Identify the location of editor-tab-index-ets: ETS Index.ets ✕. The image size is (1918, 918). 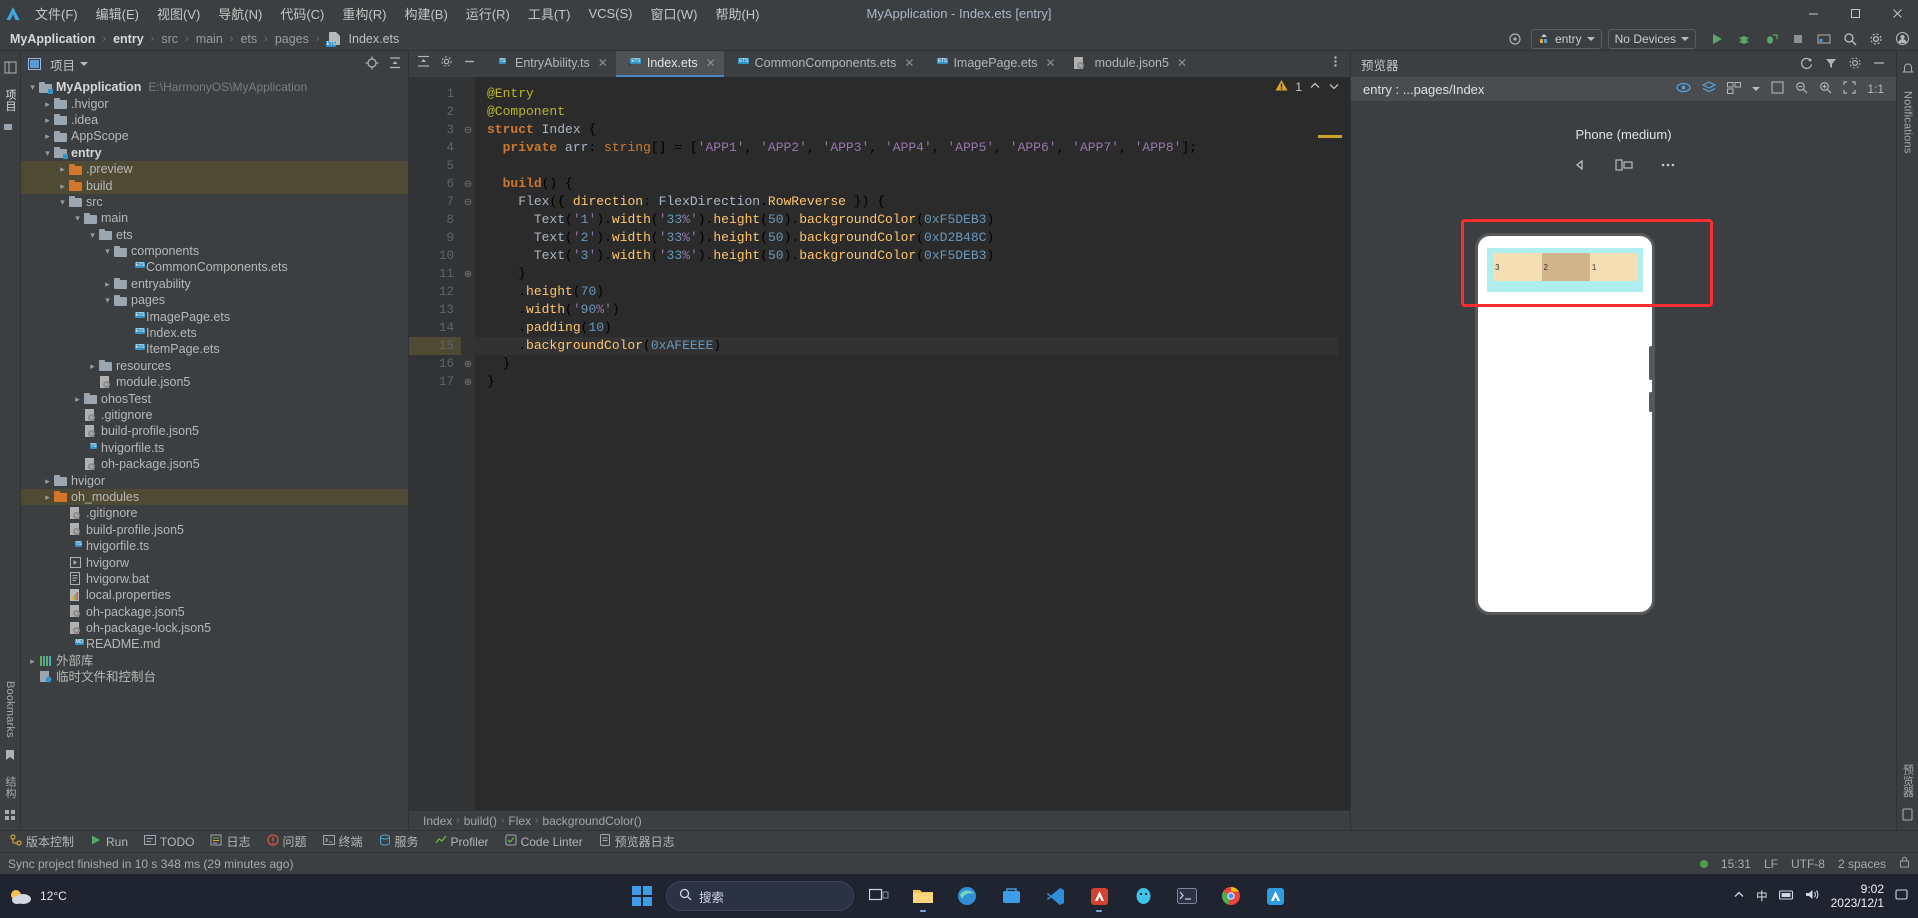
(669, 64).